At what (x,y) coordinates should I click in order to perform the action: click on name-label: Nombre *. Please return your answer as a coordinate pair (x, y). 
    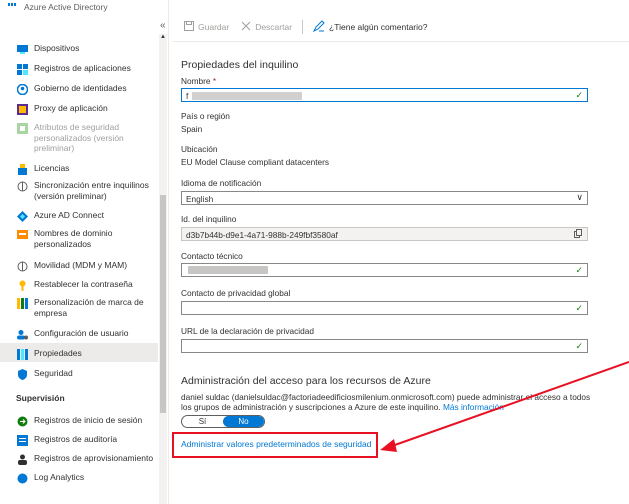
    Looking at the image, I should click on (199, 81).